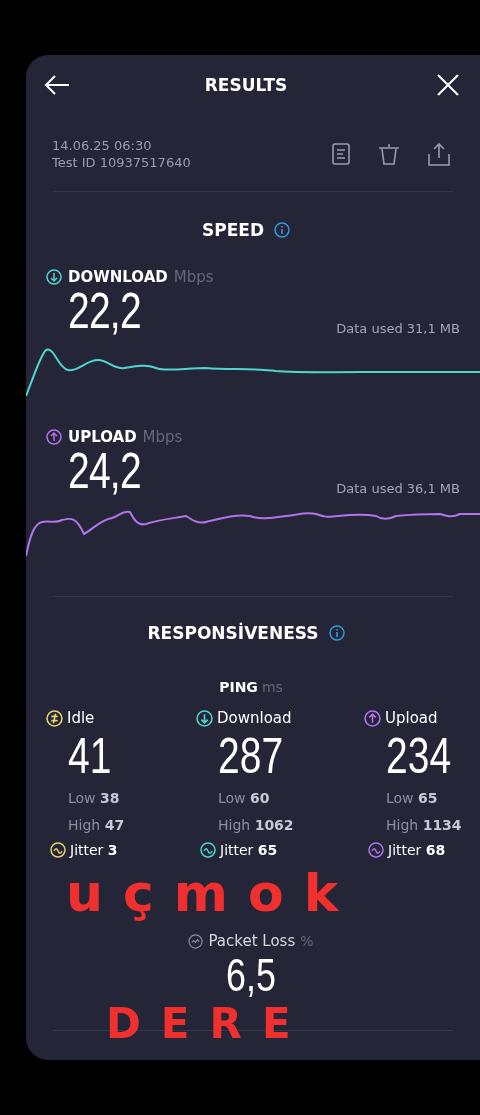 The height and width of the screenshot is (1115, 480). I want to click on speed-value: 24,2, so click(104, 471).